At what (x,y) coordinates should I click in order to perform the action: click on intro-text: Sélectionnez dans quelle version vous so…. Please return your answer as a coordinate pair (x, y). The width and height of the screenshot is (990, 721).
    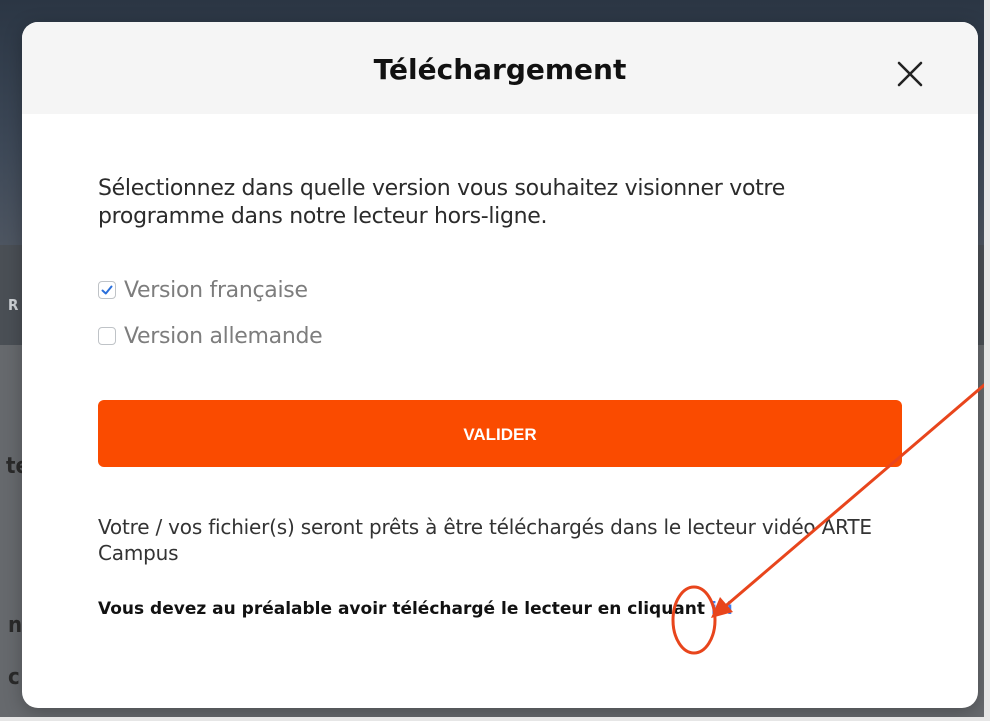
    Looking at the image, I should click on (441, 202).